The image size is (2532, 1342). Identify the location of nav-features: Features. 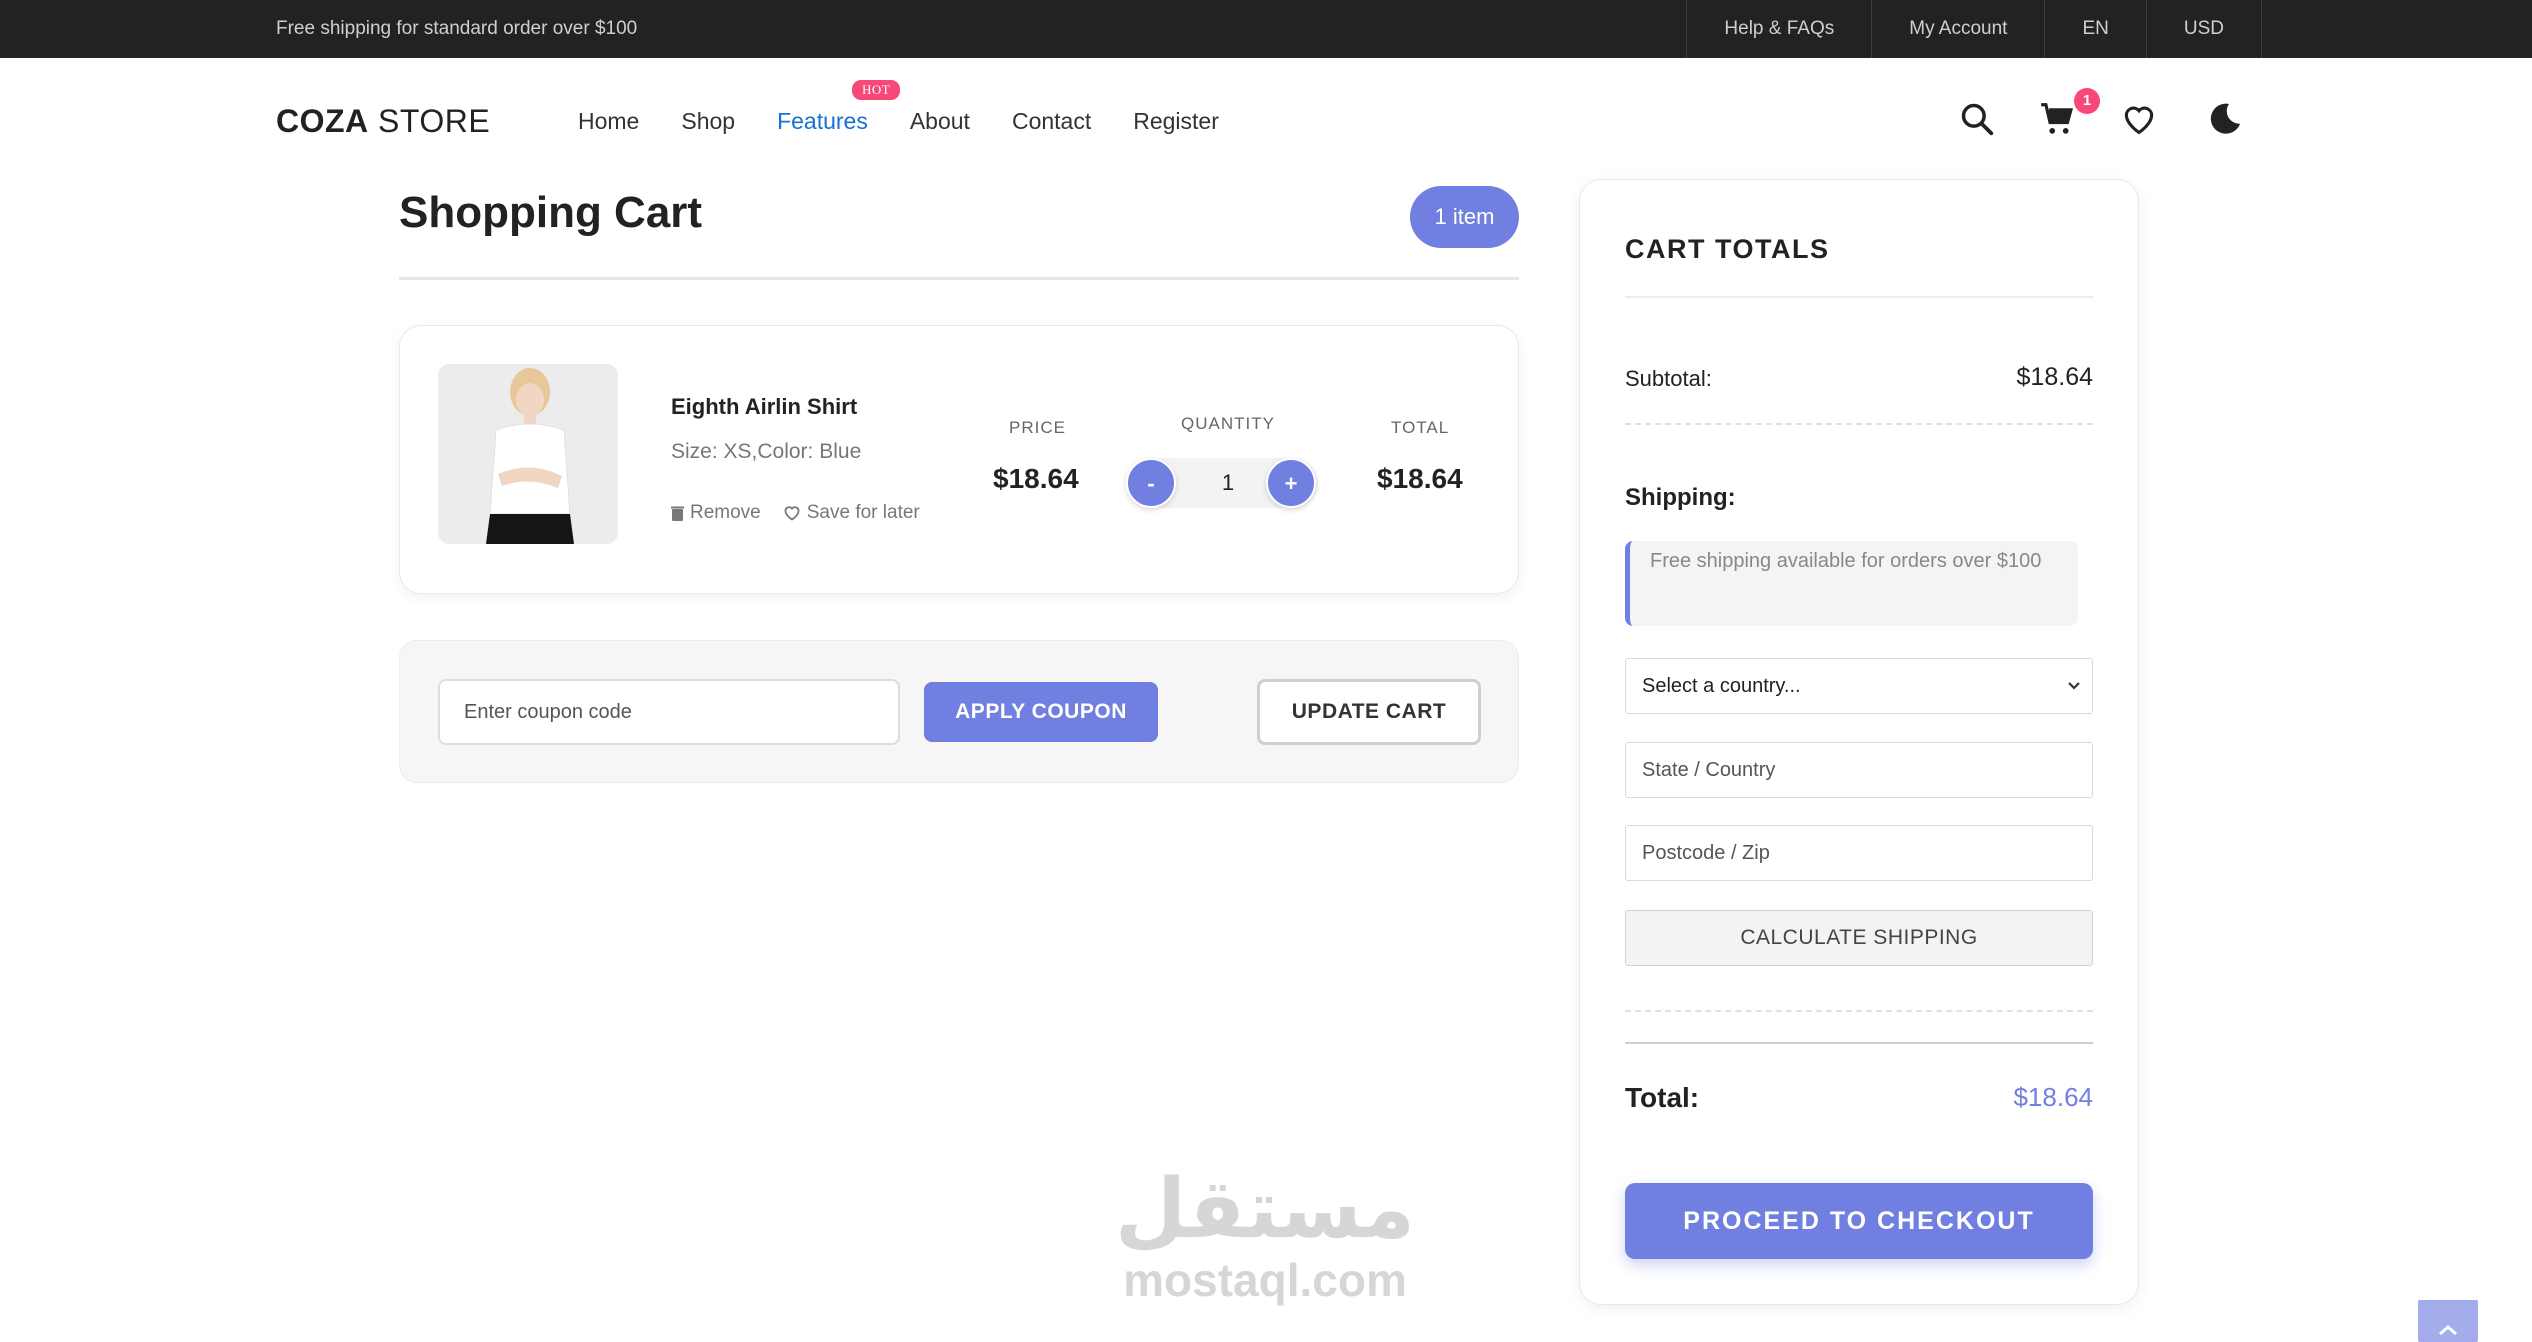
(822, 121).